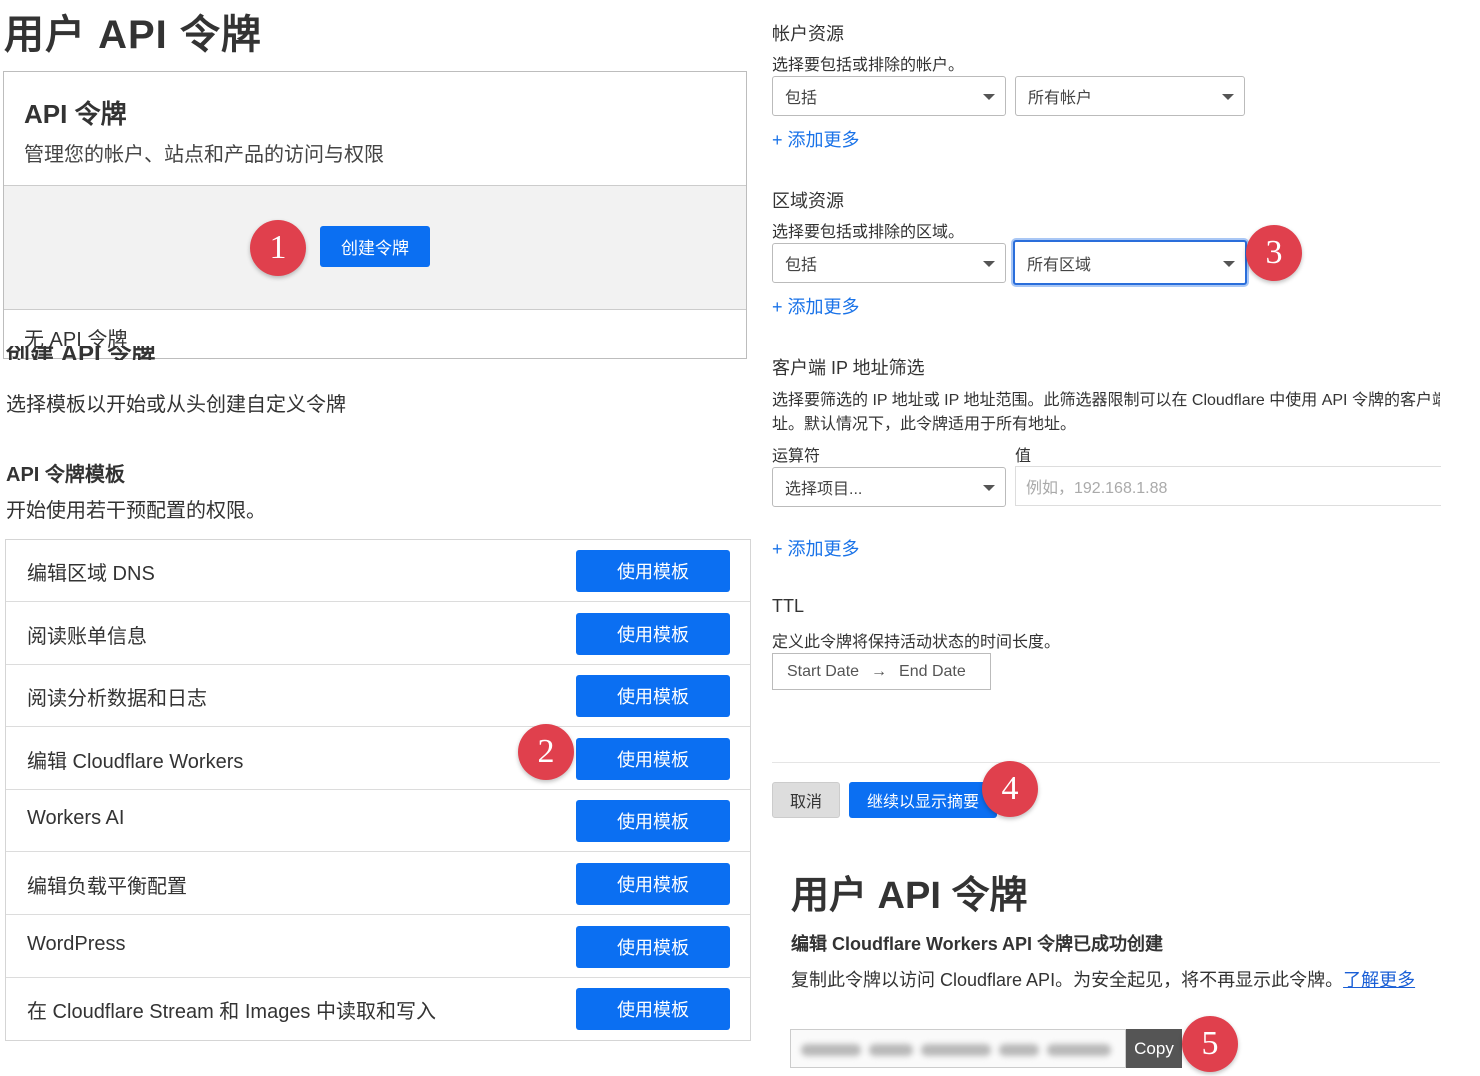  What do you see at coordinates (135, 762) in the screenshot?
I see `template-name: 编辑 Cloudflare Workers` at bounding box center [135, 762].